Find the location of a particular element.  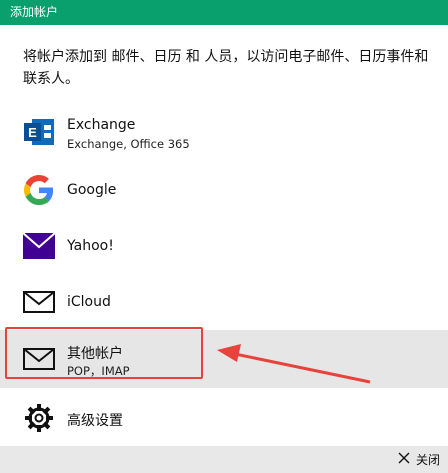

footer-bar: 关闭 is located at coordinates (224, 459).